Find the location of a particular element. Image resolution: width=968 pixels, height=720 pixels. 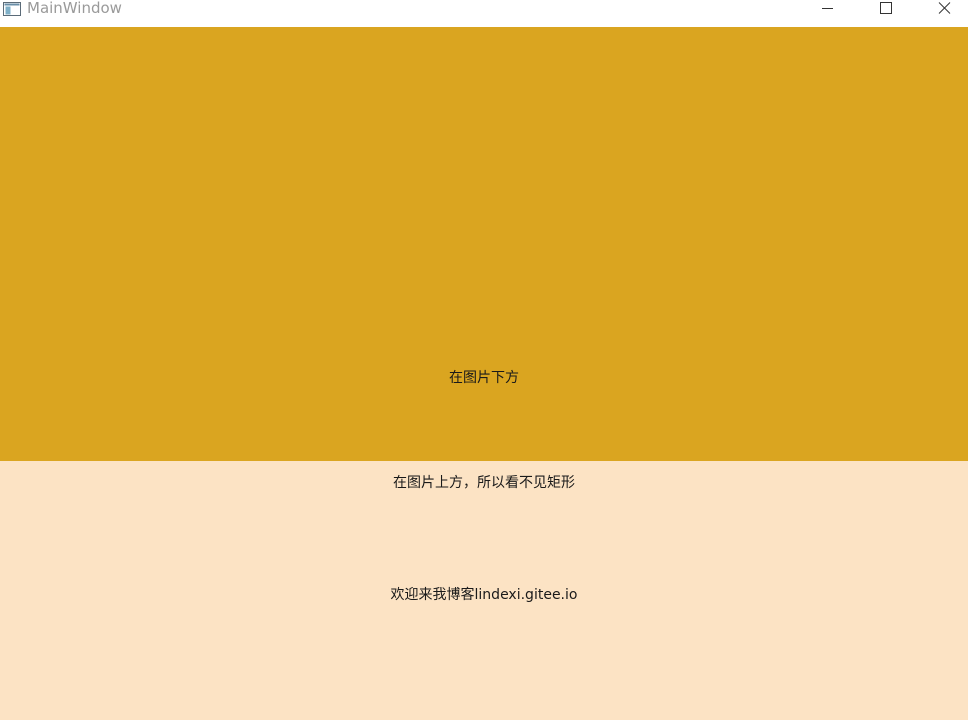

window-title: MainWindow is located at coordinates (74, 8).